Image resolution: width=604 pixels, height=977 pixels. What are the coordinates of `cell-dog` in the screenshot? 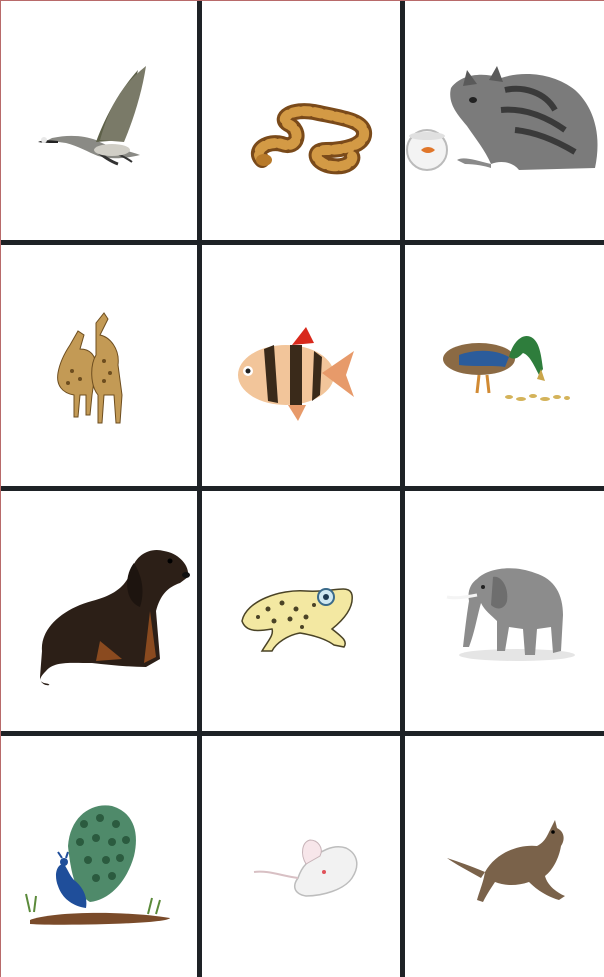 It's located at (98, 611).